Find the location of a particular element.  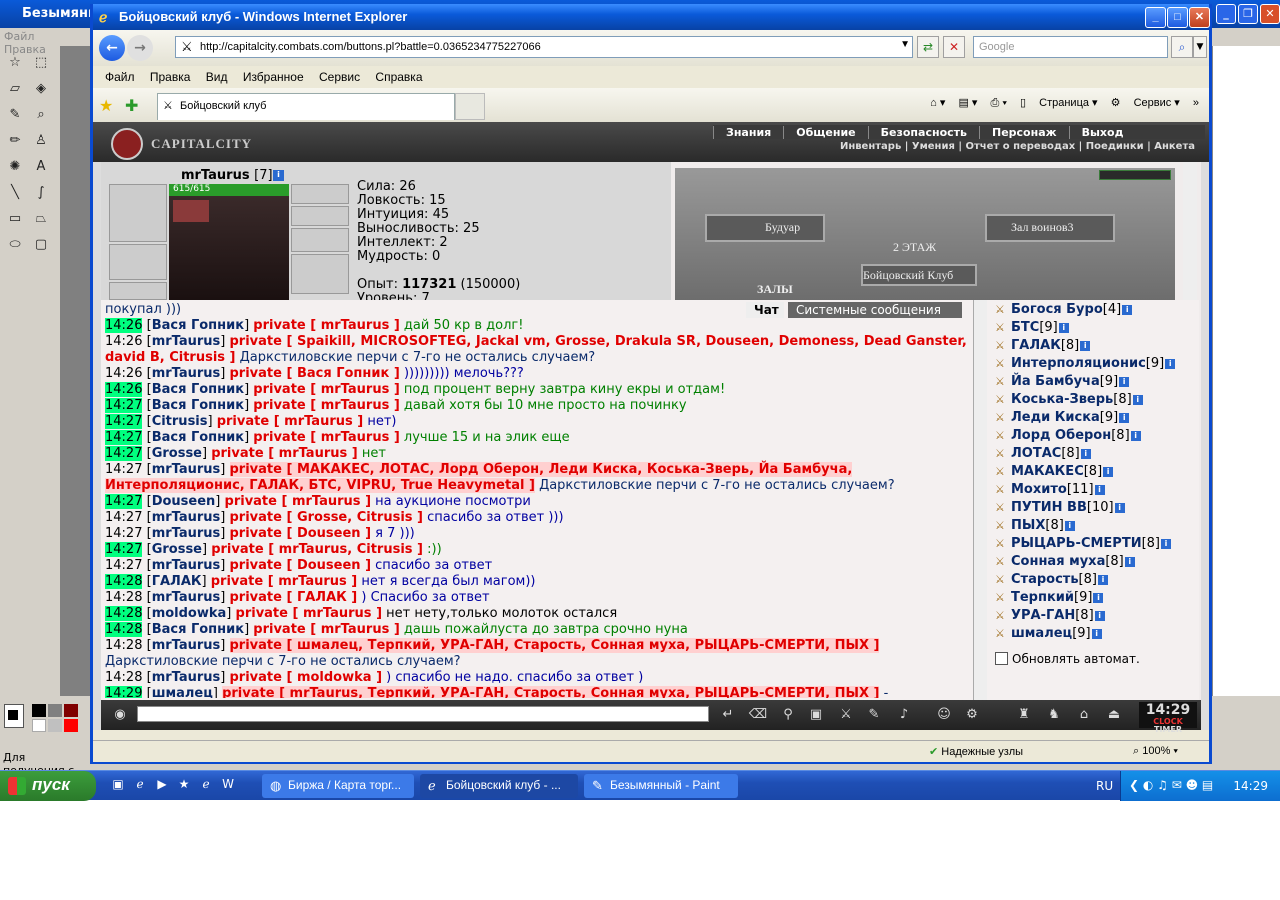

user-name: ГАЛАК is located at coordinates (1036, 345).